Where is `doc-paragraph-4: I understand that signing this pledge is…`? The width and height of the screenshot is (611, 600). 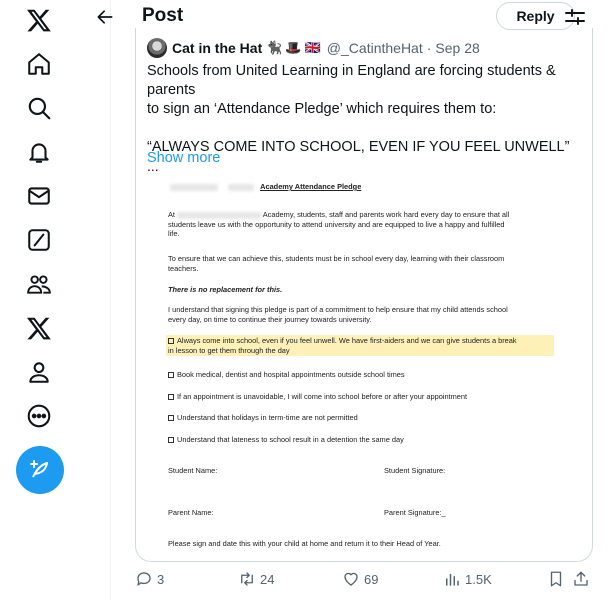
doc-paragraph-4: I understand that signing this pledge is… is located at coordinates (373, 314).